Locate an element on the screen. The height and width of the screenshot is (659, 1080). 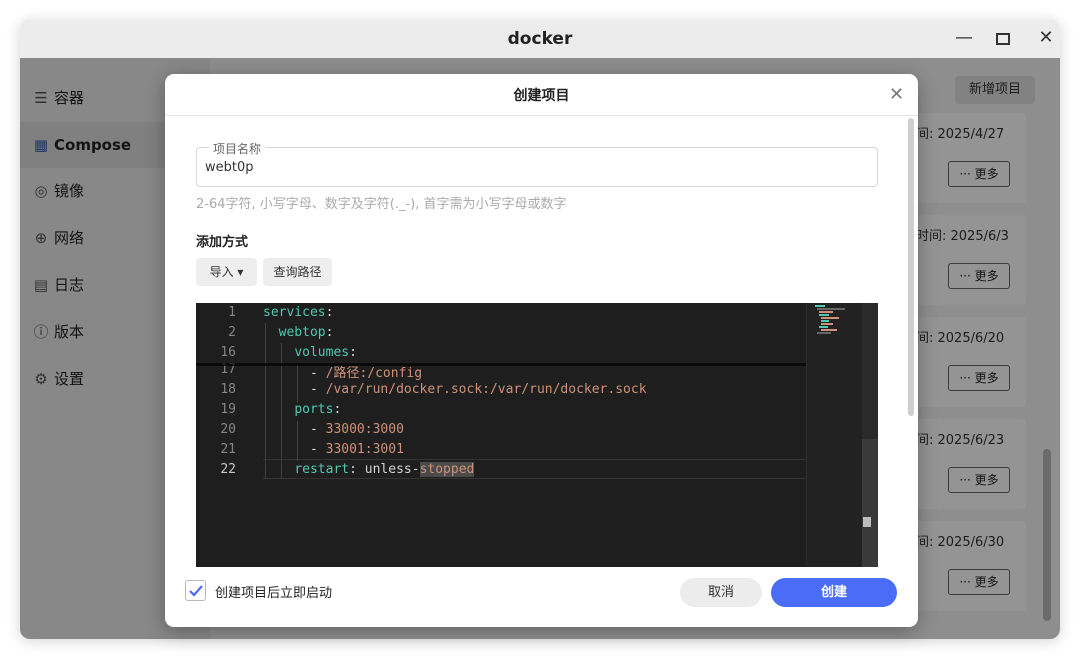
dialog-title: 创建项目 is located at coordinates (541, 96).